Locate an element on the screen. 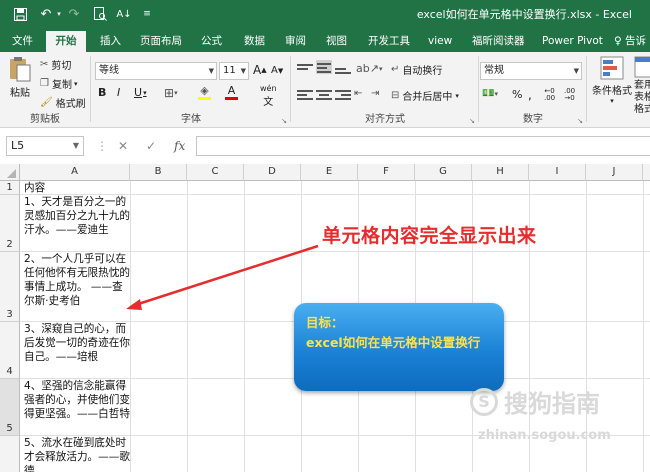 Image resolution: width=650 pixels, height=472 pixels. callout-text: 单元格内容完全显示出来 is located at coordinates (429, 236).